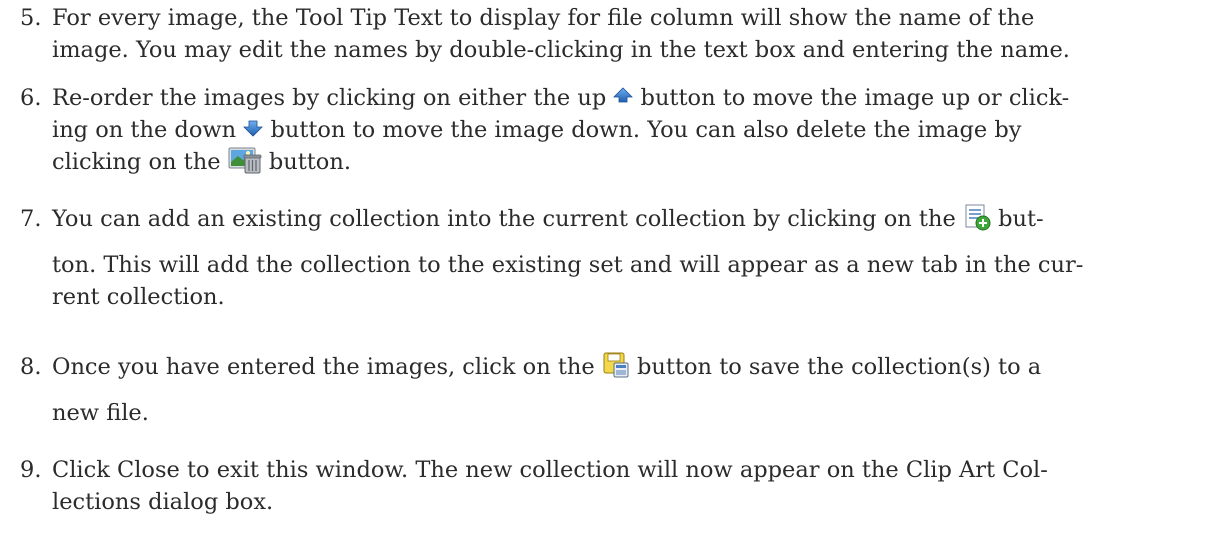 The image size is (1218, 533). I want to click on text-line: lections dialog box., so click(163, 502).